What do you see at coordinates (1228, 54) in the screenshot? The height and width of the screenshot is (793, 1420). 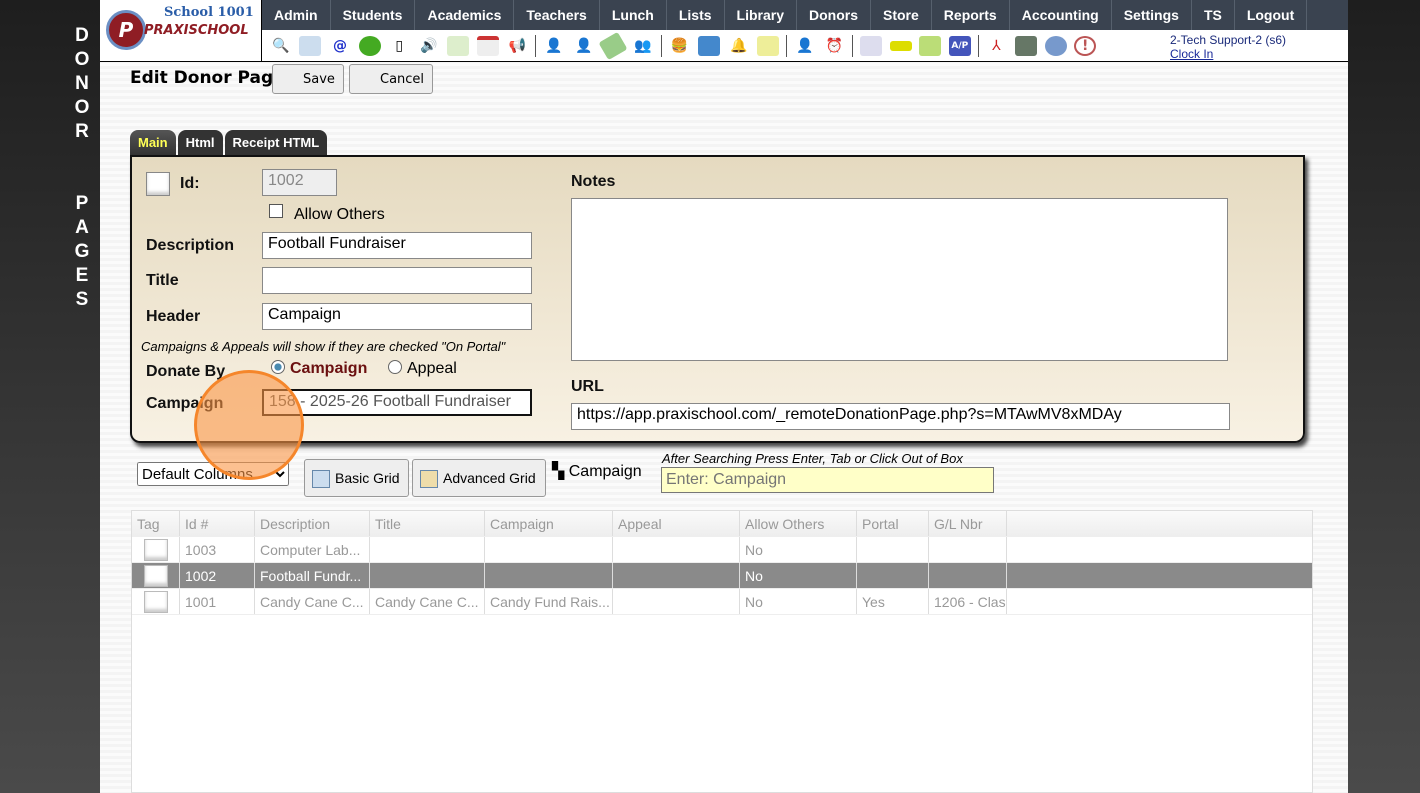 I see `clock-in-link: Clock In` at bounding box center [1228, 54].